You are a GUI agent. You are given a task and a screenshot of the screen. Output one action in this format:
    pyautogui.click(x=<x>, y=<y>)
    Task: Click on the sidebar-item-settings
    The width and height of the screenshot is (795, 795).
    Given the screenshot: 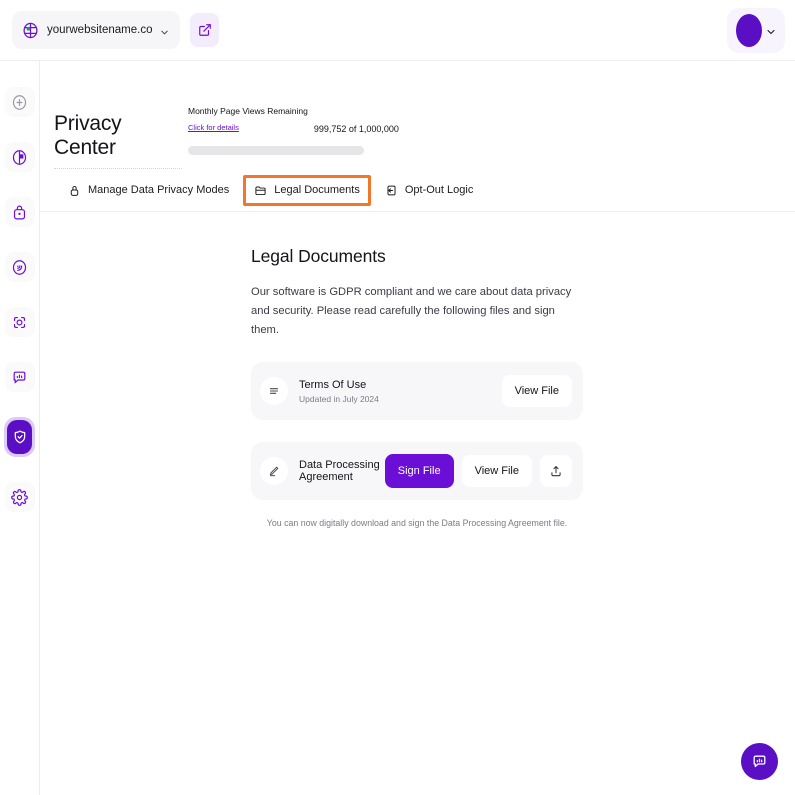 What is the action you would take?
    pyautogui.click(x=19, y=497)
    